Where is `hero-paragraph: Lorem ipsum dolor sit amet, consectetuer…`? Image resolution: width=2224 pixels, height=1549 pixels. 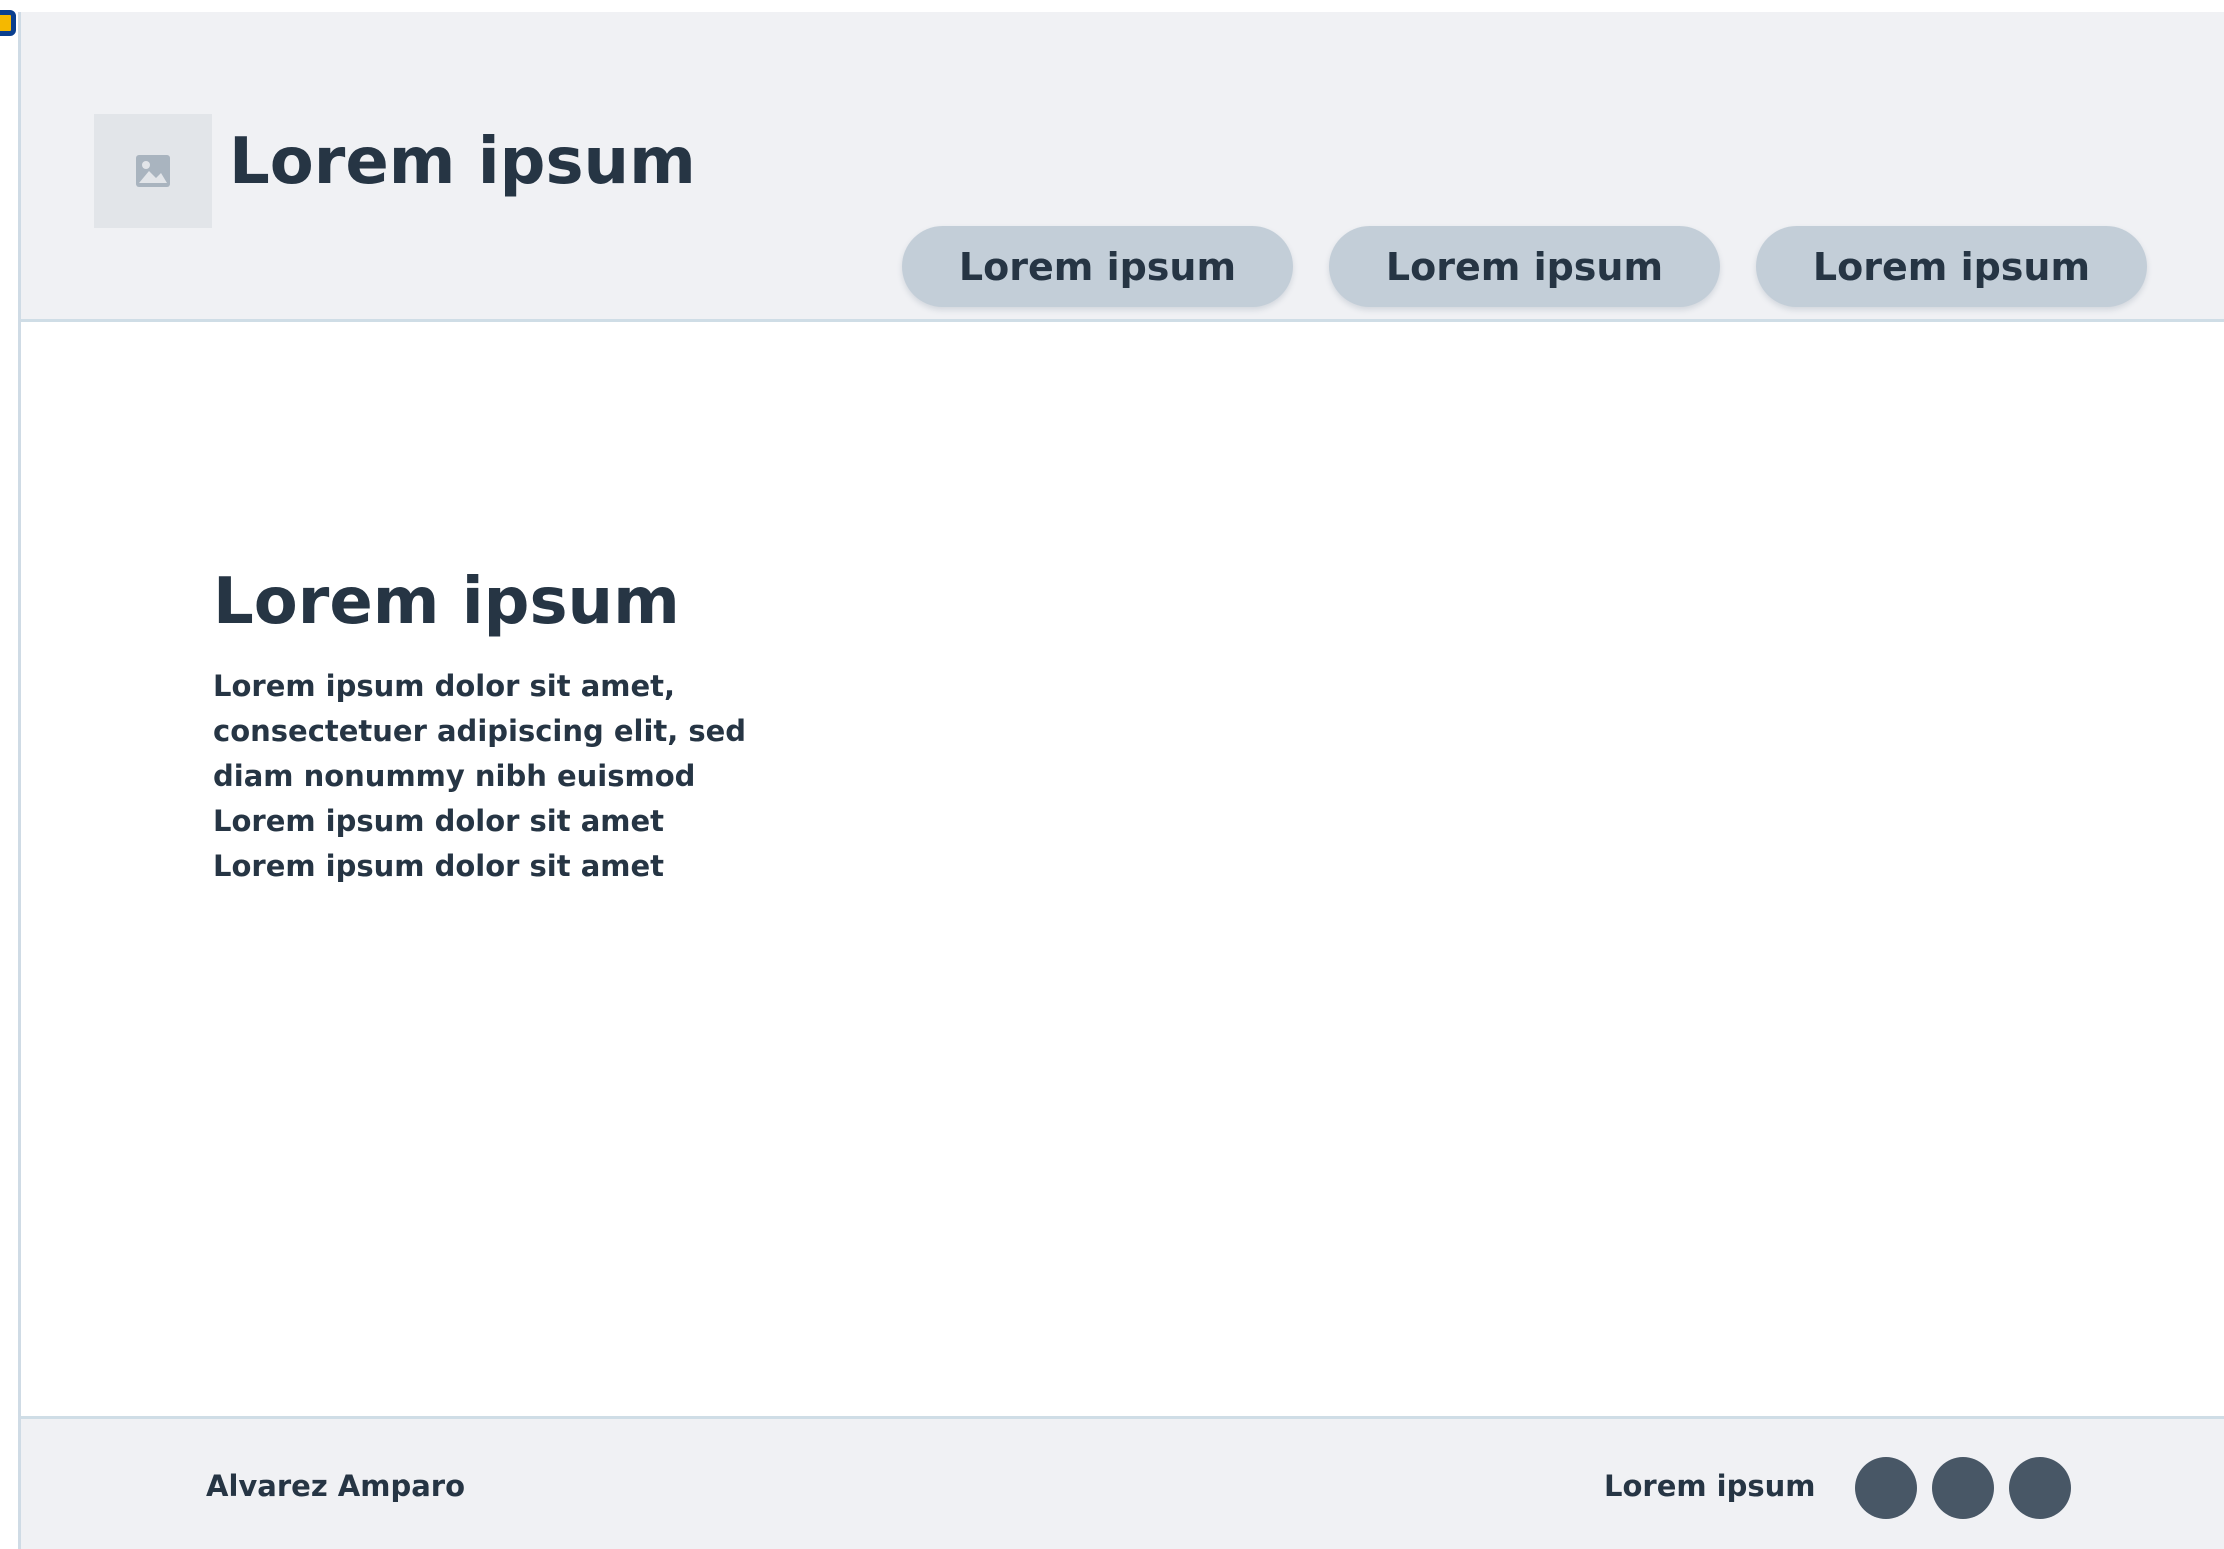
hero-paragraph: Lorem ipsum dolor sit amet, consectetuer… is located at coordinates (480, 776).